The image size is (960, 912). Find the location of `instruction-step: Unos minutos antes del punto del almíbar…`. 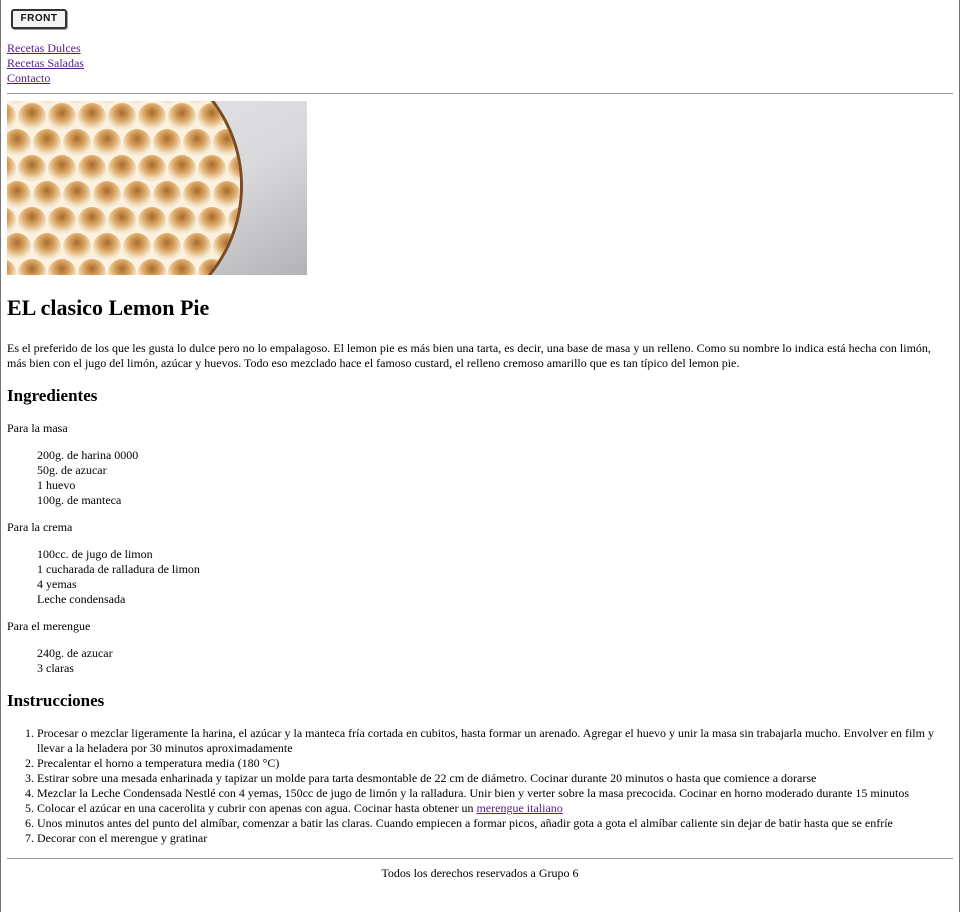

instruction-step: Unos minutos antes del punto del almíbar… is located at coordinates (495, 823).